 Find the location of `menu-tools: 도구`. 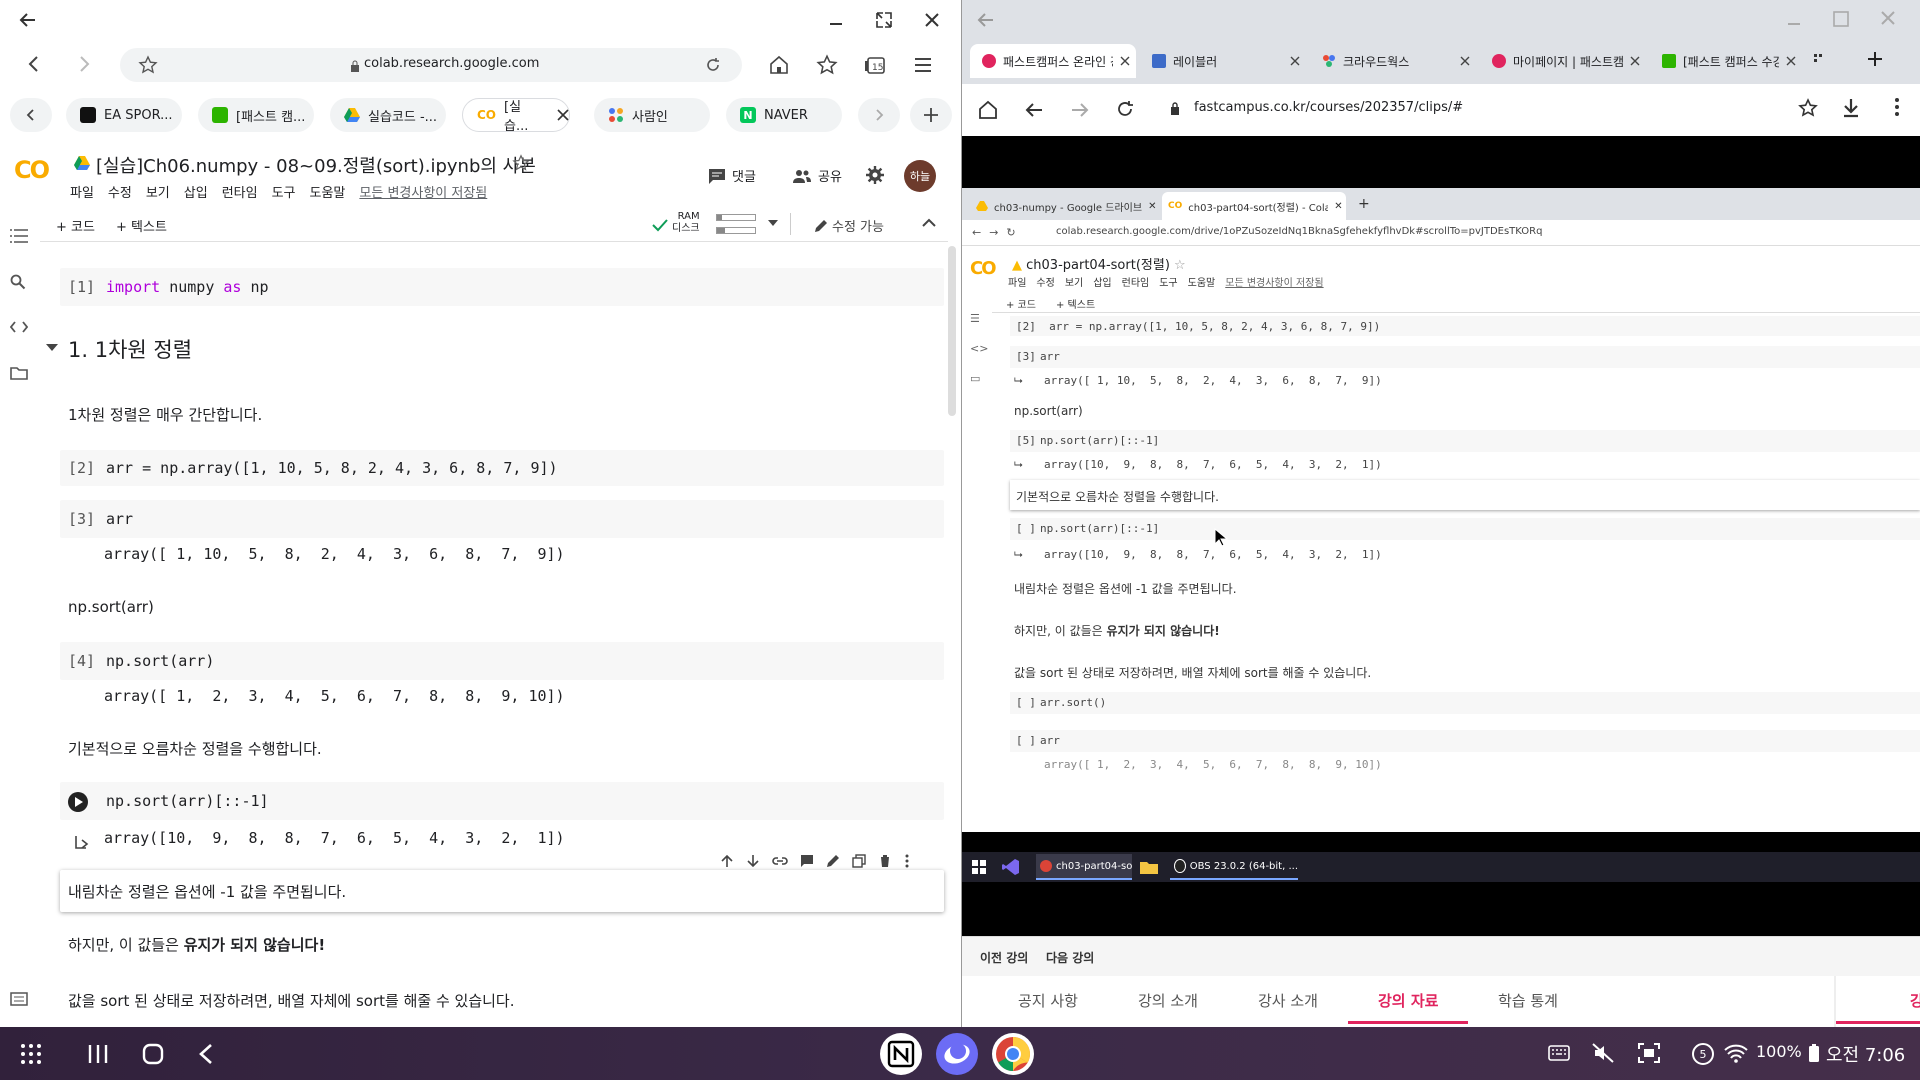

menu-tools: 도구 is located at coordinates (284, 193).